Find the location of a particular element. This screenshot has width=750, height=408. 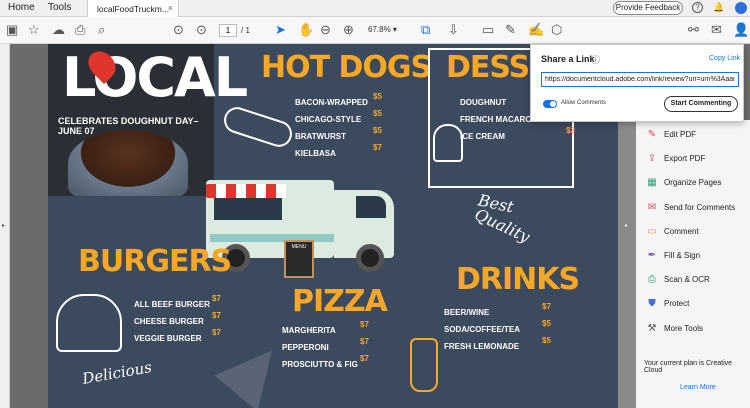

sign-icon: ✍ is located at coordinates (536, 29).